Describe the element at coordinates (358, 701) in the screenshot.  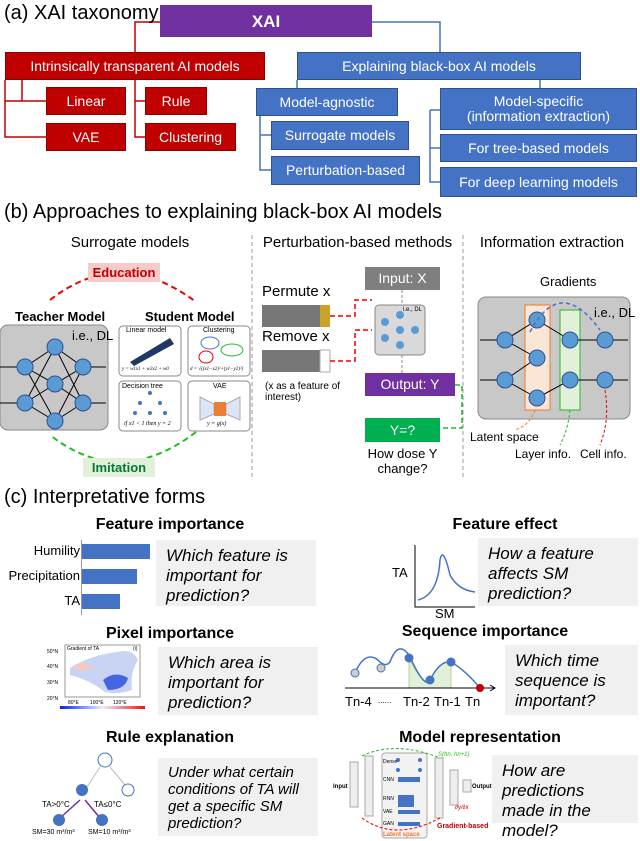
I see `seq-tick: Tn-4` at that location.